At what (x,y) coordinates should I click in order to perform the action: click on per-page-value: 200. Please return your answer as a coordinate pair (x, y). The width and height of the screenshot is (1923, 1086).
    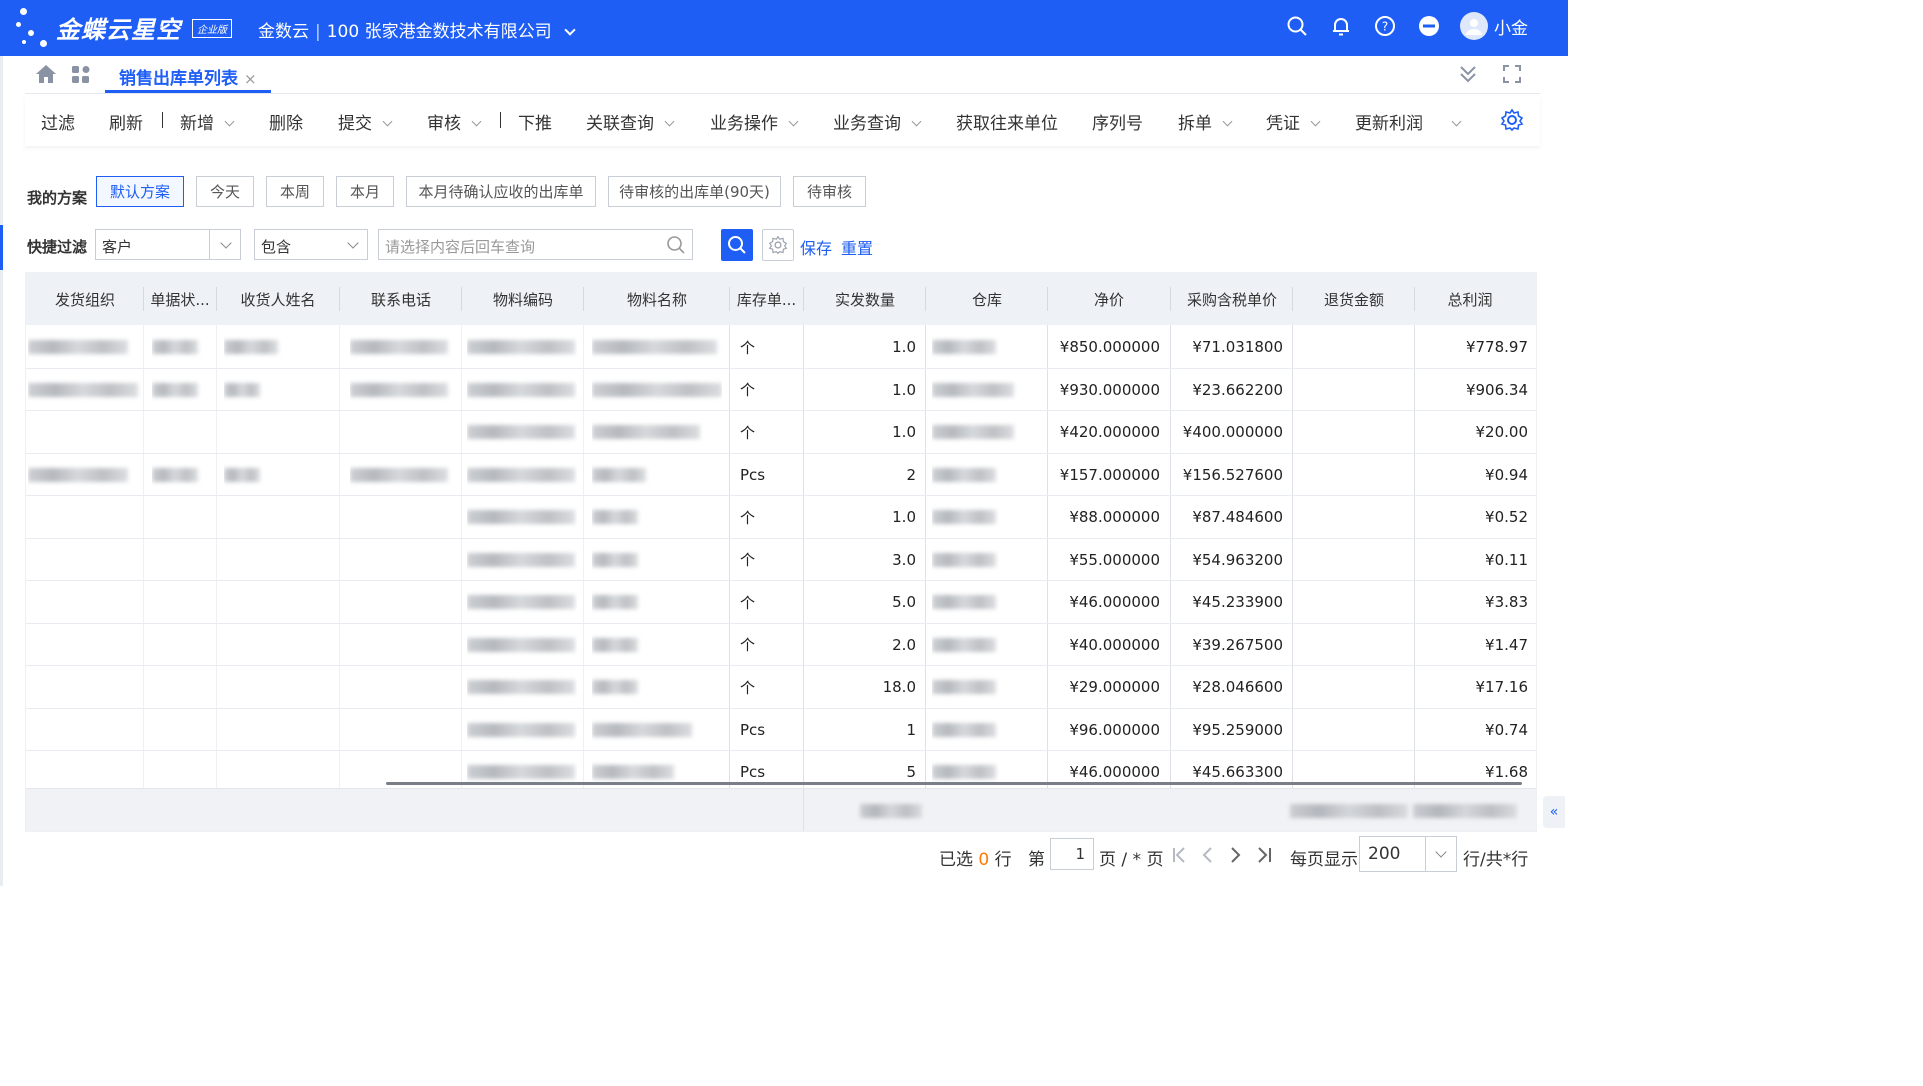
    Looking at the image, I should click on (1384, 854).